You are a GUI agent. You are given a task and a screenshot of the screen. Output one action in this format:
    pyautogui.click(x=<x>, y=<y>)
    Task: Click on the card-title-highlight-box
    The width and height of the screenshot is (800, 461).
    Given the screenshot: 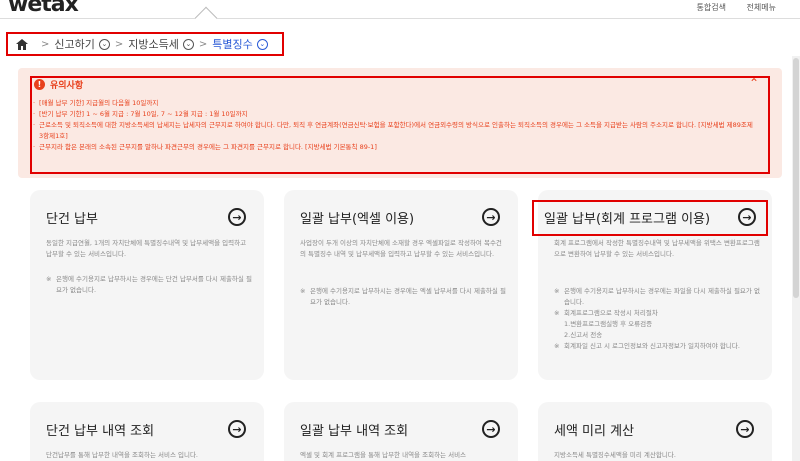 What is the action you would take?
    pyautogui.click(x=650, y=218)
    